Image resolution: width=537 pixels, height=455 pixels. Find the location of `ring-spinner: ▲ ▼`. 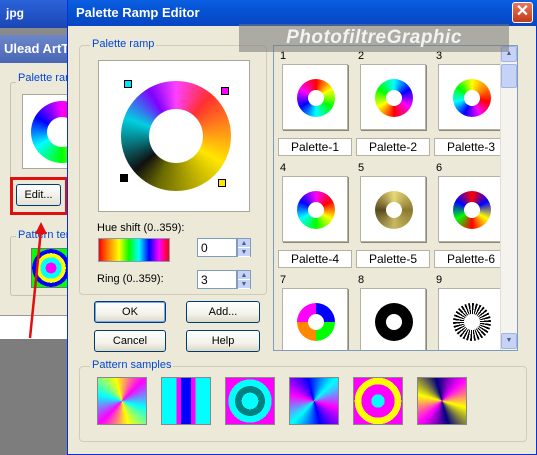

ring-spinner: ▲ ▼ is located at coordinates (244, 279).